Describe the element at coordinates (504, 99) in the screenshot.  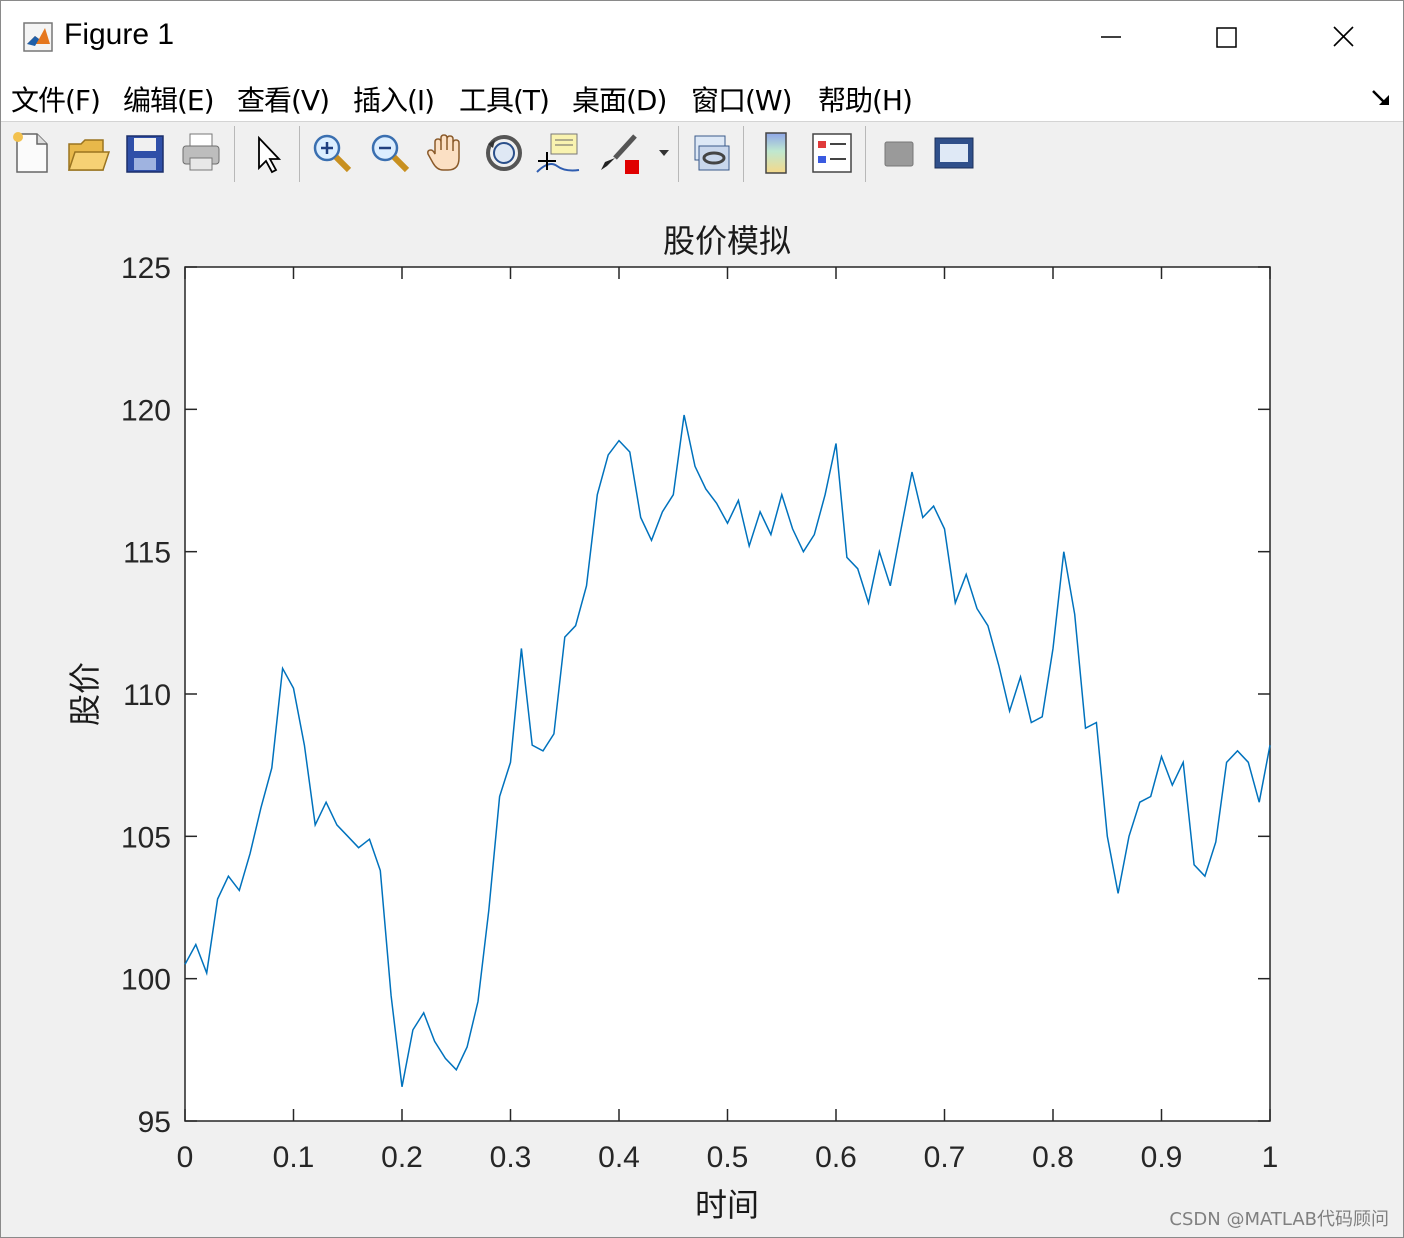
I see `menu-tools: 工具(T)` at that location.